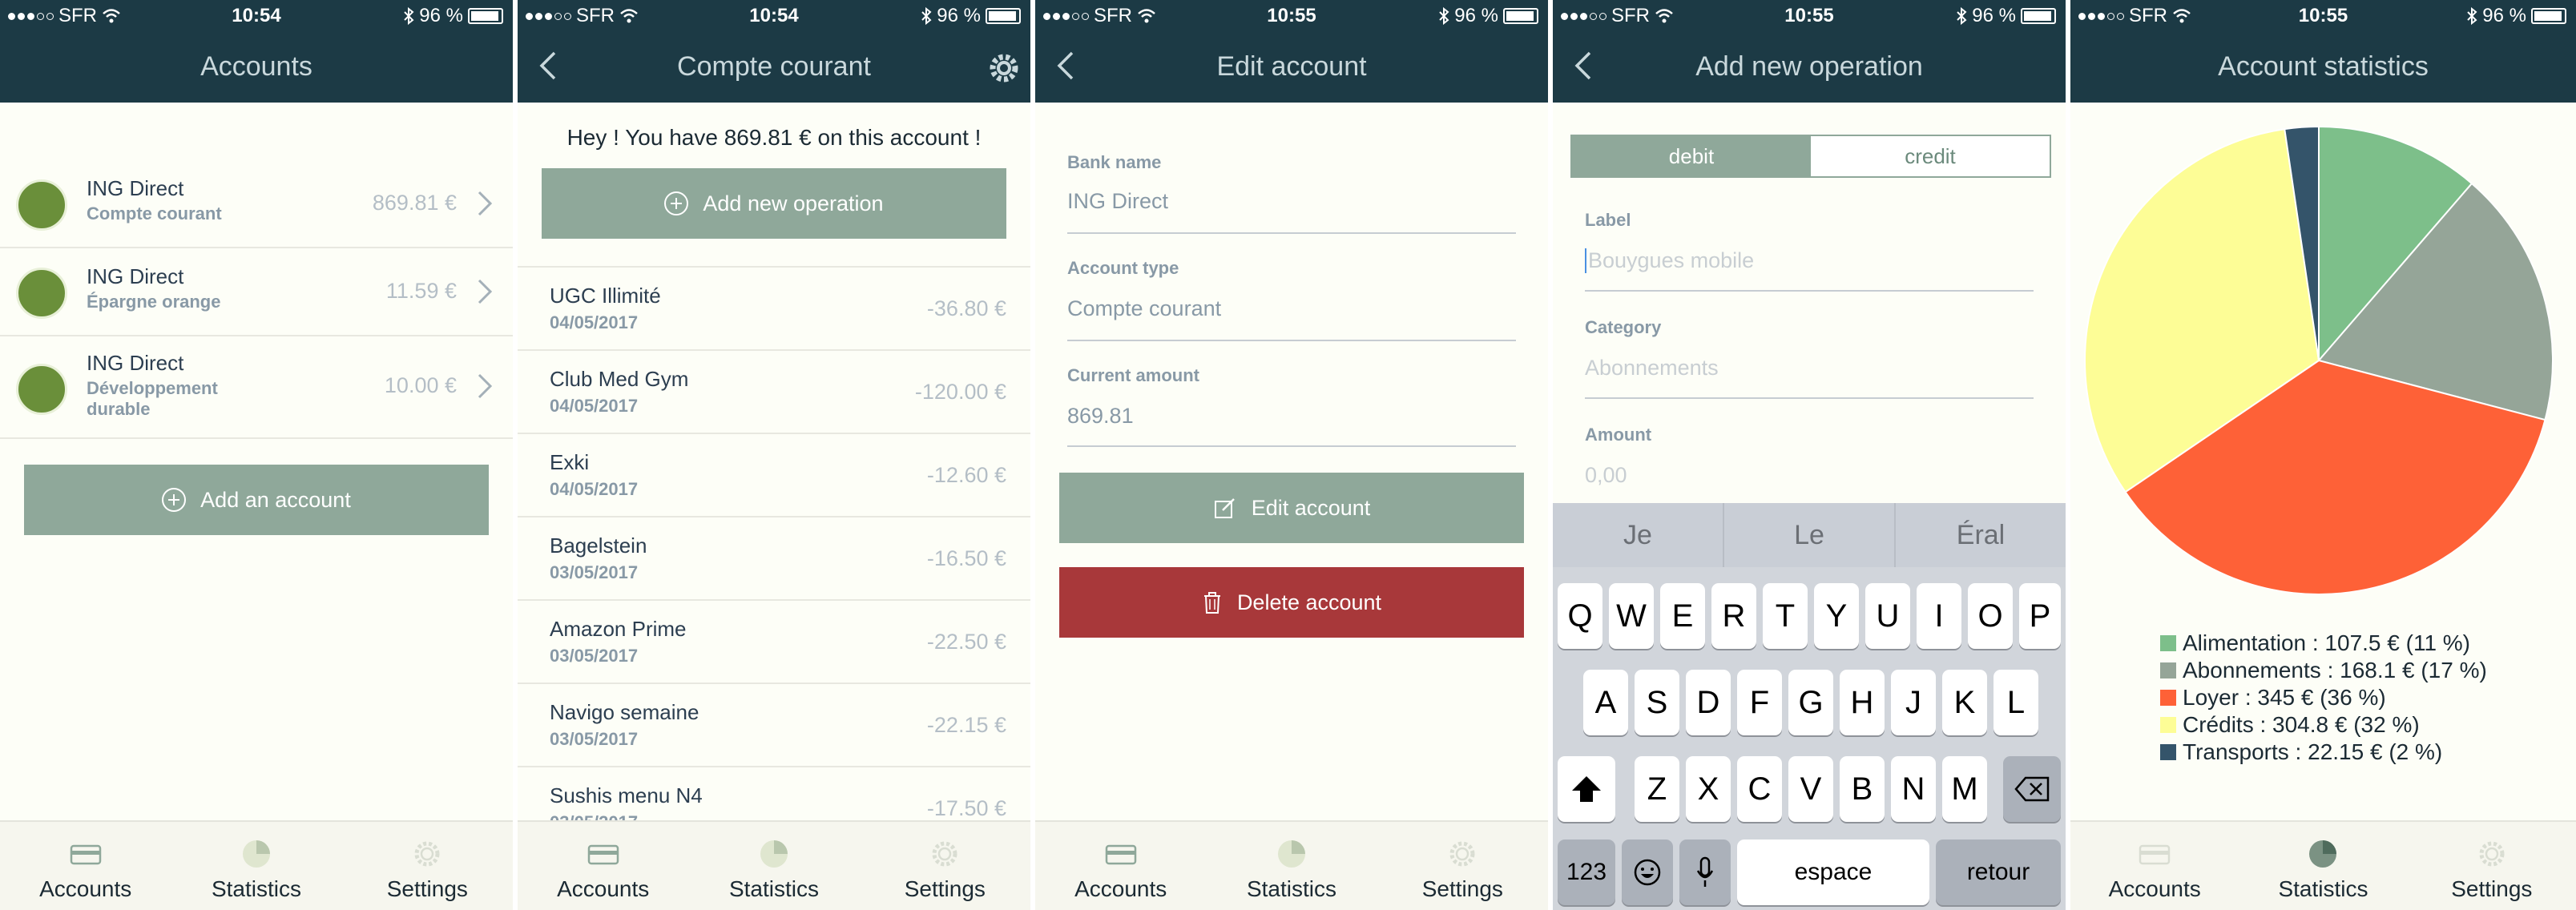 This screenshot has width=2576, height=910. Describe the element at coordinates (774, 642) in the screenshot. I see `operation-row: Amazon Prime 03/05/2017 -22.50 €` at that location.